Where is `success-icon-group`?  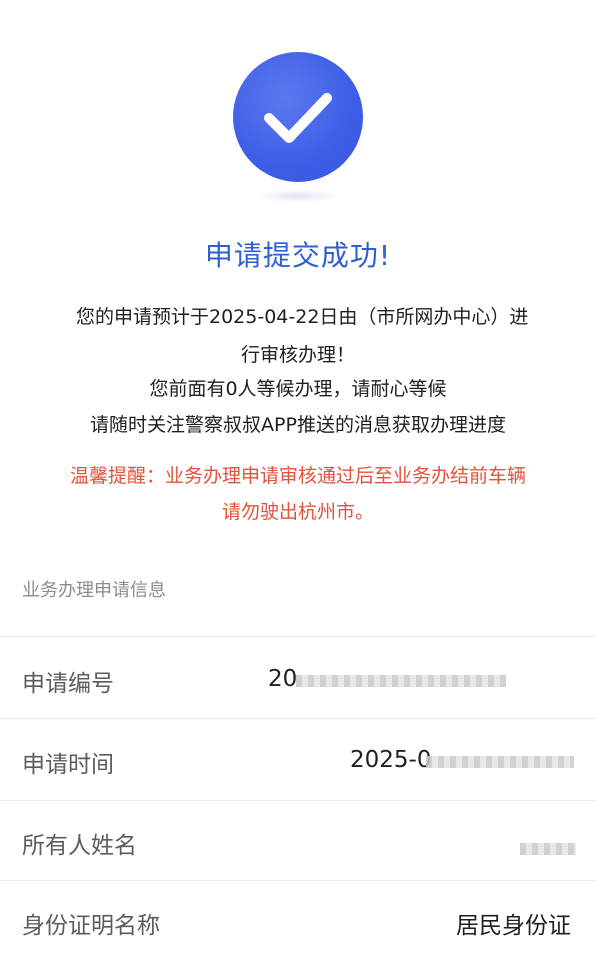
success-icon-group is located at coordinates (298, 127).